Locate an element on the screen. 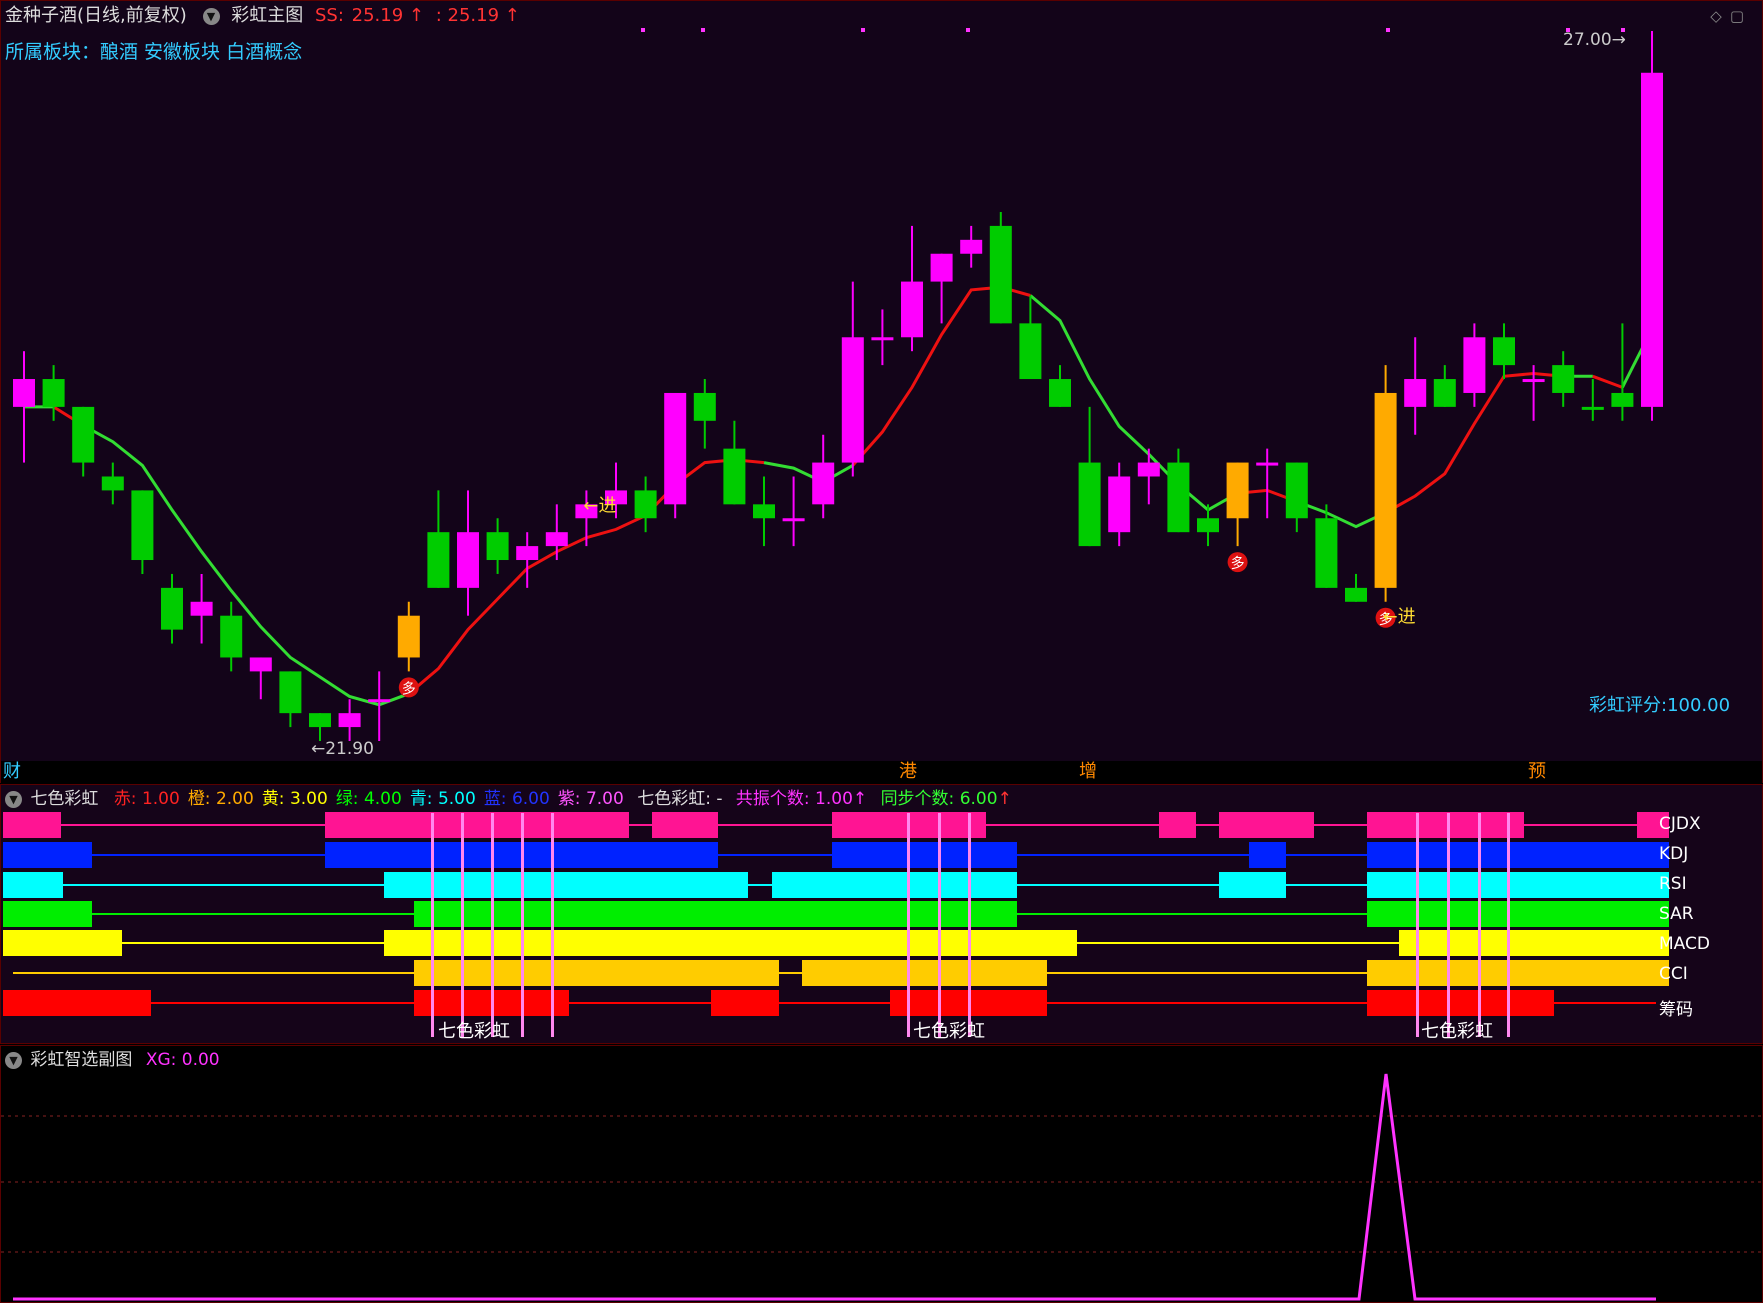 This screenshot has height=1303, width=1763. event-mark: 港 is located at coordinates (908, 772).